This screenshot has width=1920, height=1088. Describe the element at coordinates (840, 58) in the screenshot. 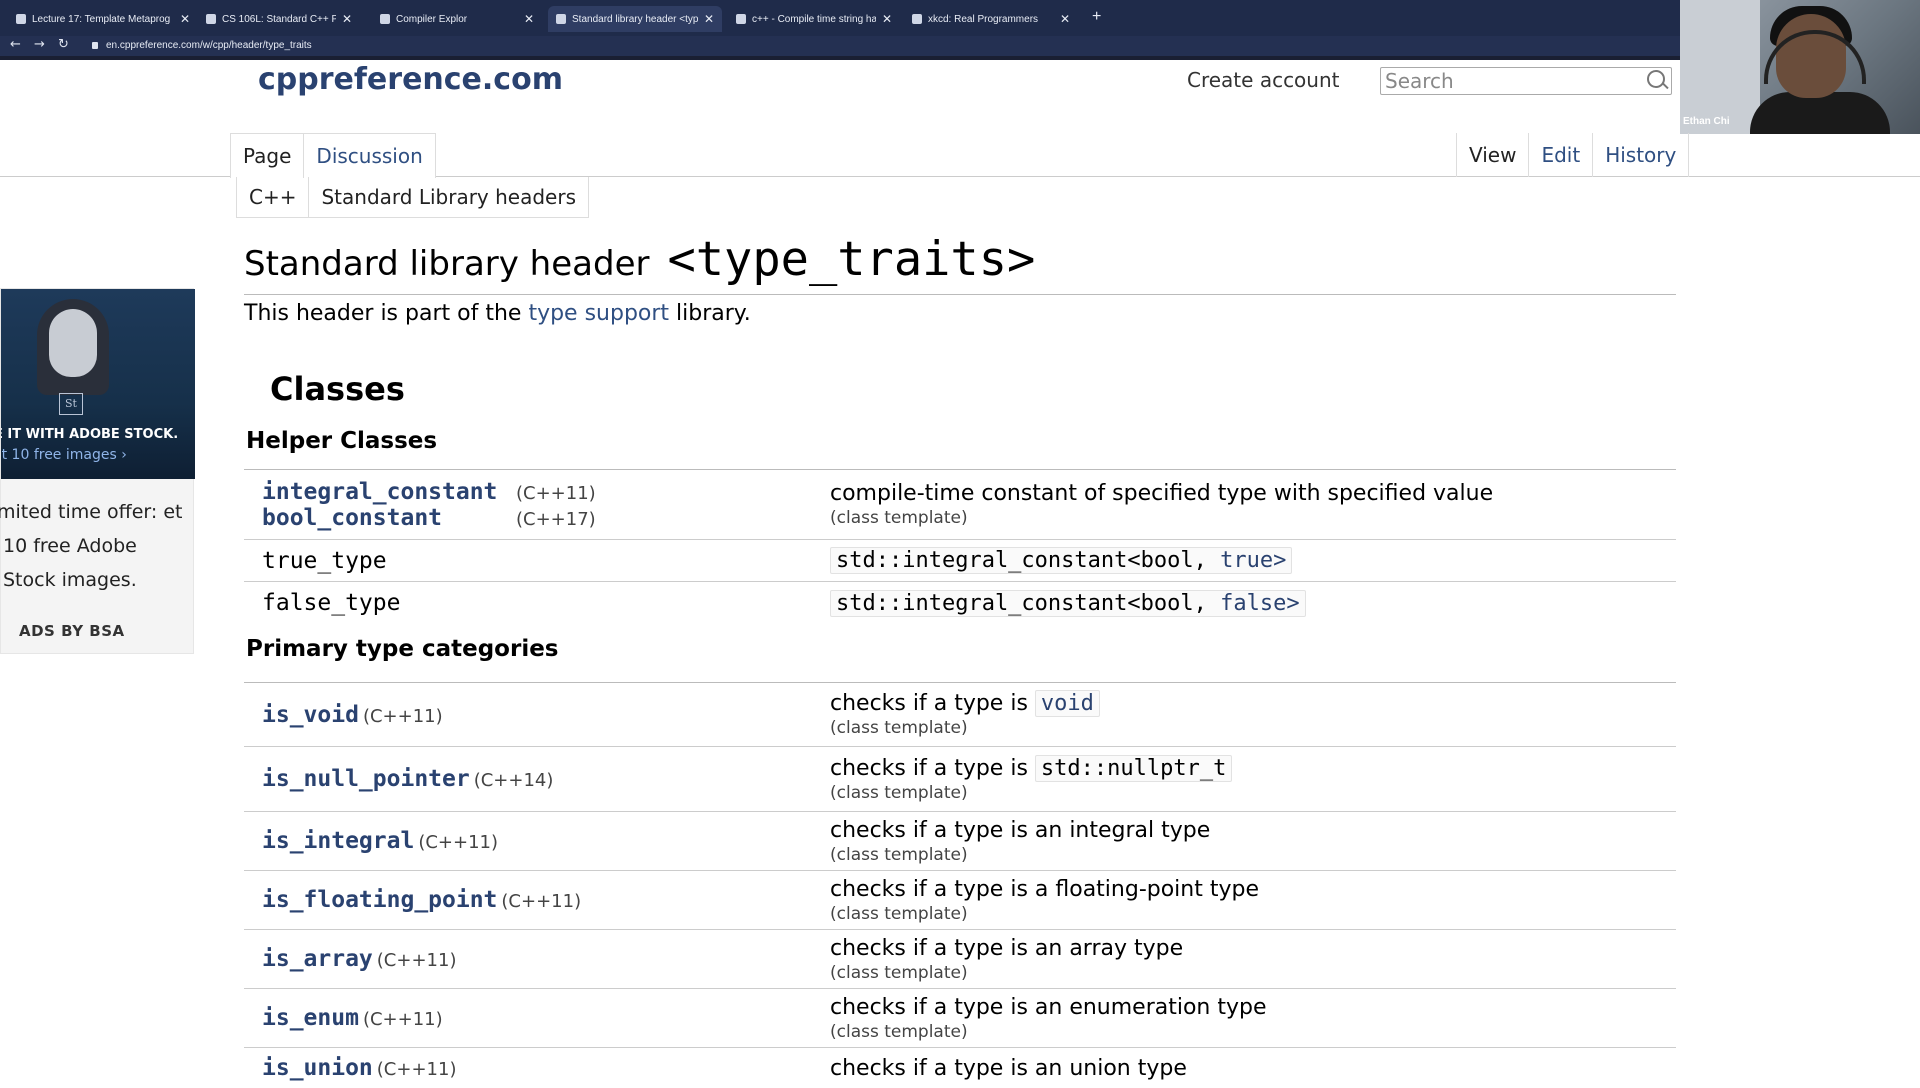

I see `divider` at that location.